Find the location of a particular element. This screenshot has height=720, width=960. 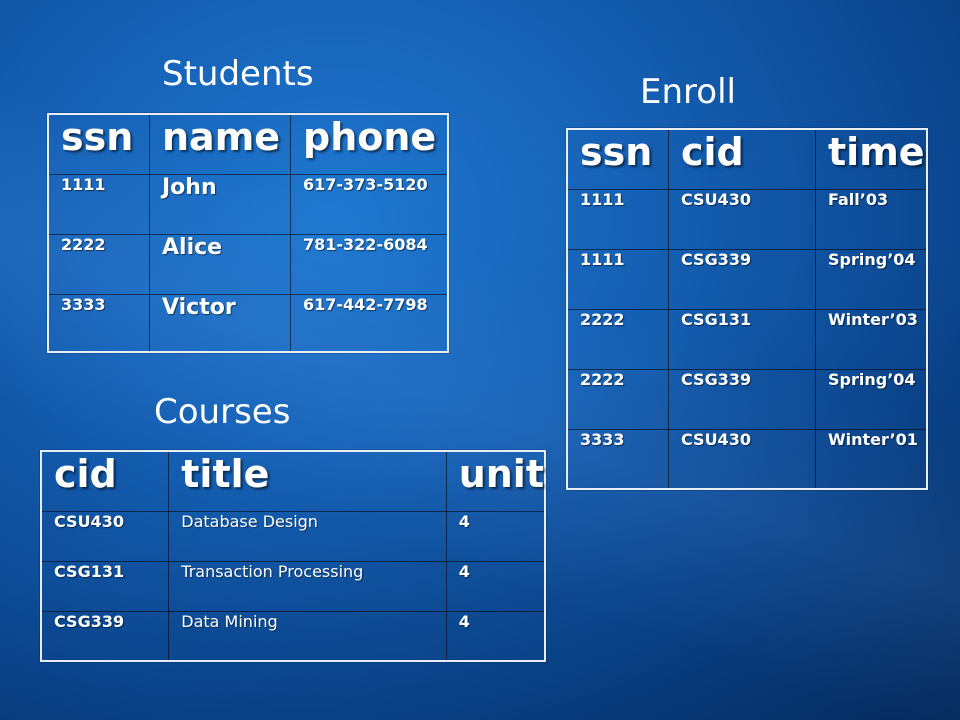

table-row: 1111 John 617-373-5120 is located at coordinates (248, 204).